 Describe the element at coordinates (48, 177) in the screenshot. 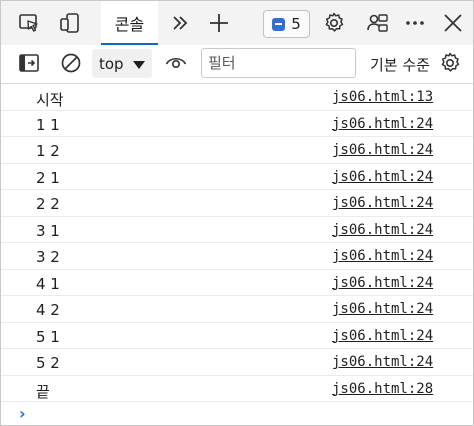

I see `log-message: 2 1` at that location.